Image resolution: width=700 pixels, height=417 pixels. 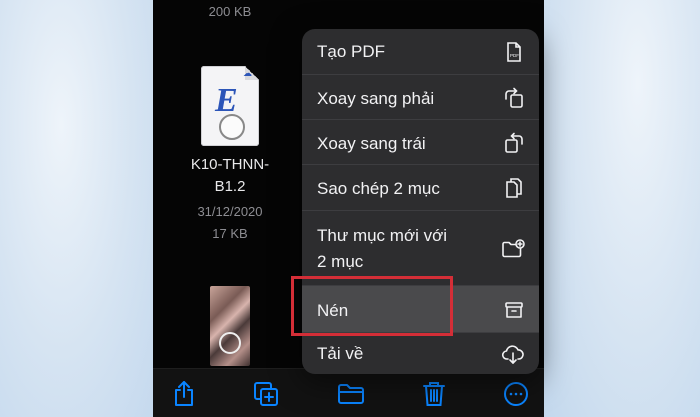 I want to click on menu-item-new-folder-with-items: Thư mục mới với 2 mục, so click(x=420, y=248).